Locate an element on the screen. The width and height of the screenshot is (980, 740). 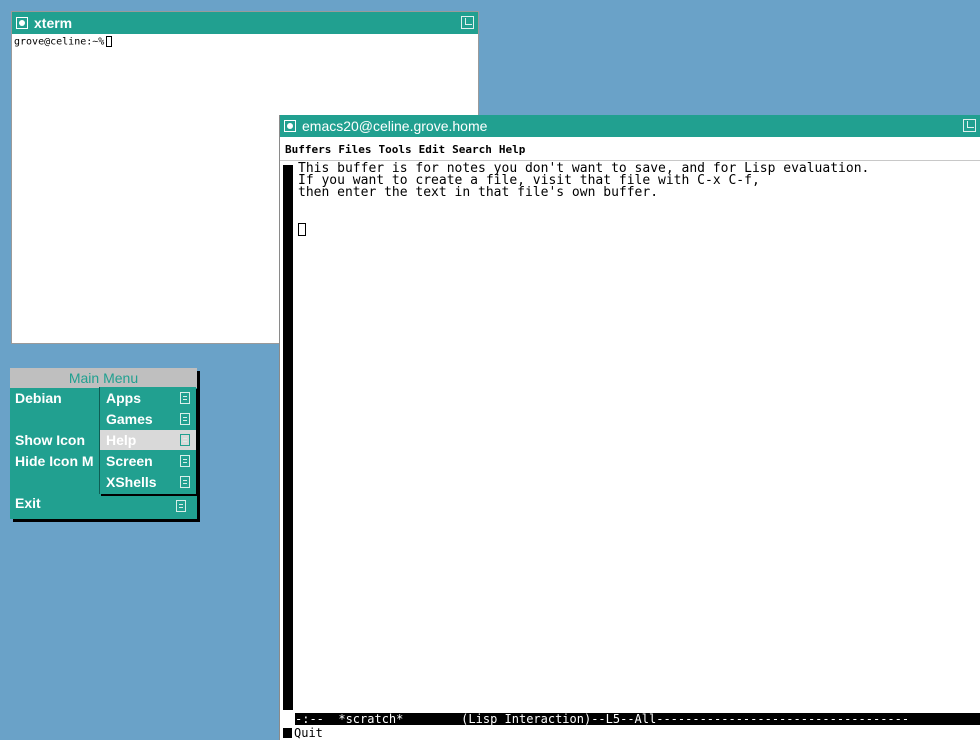
submenu-label: Screen is located at coordinates (129, 461).